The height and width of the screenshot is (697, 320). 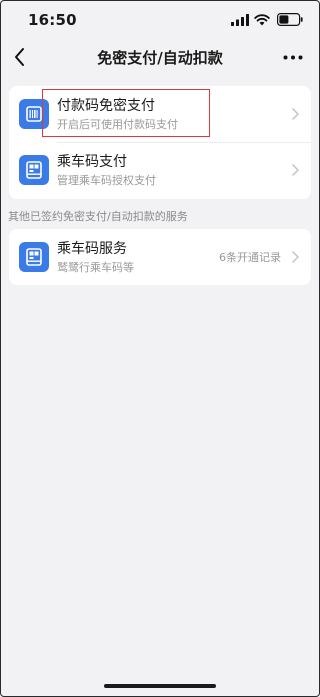 What do you see at coordinates (293, 57) in the screenshot?
I see `more-options-icon` at bounding box center [293, 57].